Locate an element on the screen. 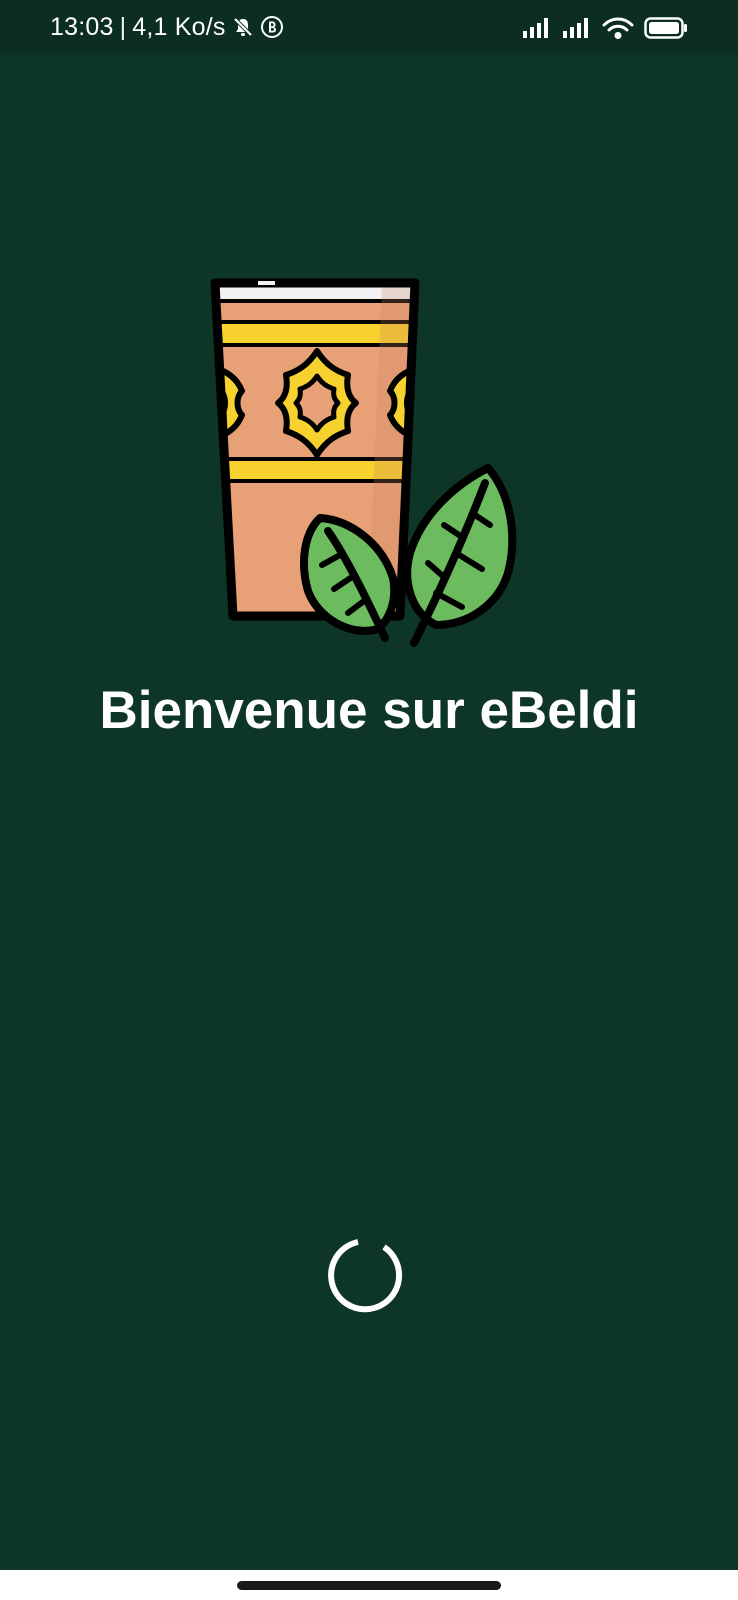 Image resolution: width=738 pixels, height=1600 pixels. system-navigation-bar is located at coordinates (369, 1585).